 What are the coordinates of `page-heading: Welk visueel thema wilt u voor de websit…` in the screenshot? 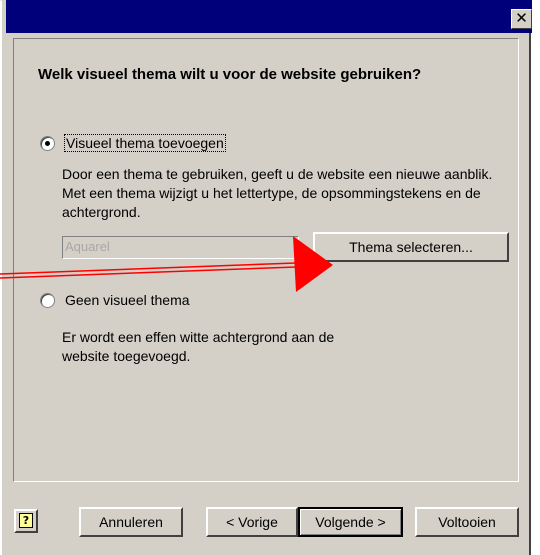 It's located at (230, 74).